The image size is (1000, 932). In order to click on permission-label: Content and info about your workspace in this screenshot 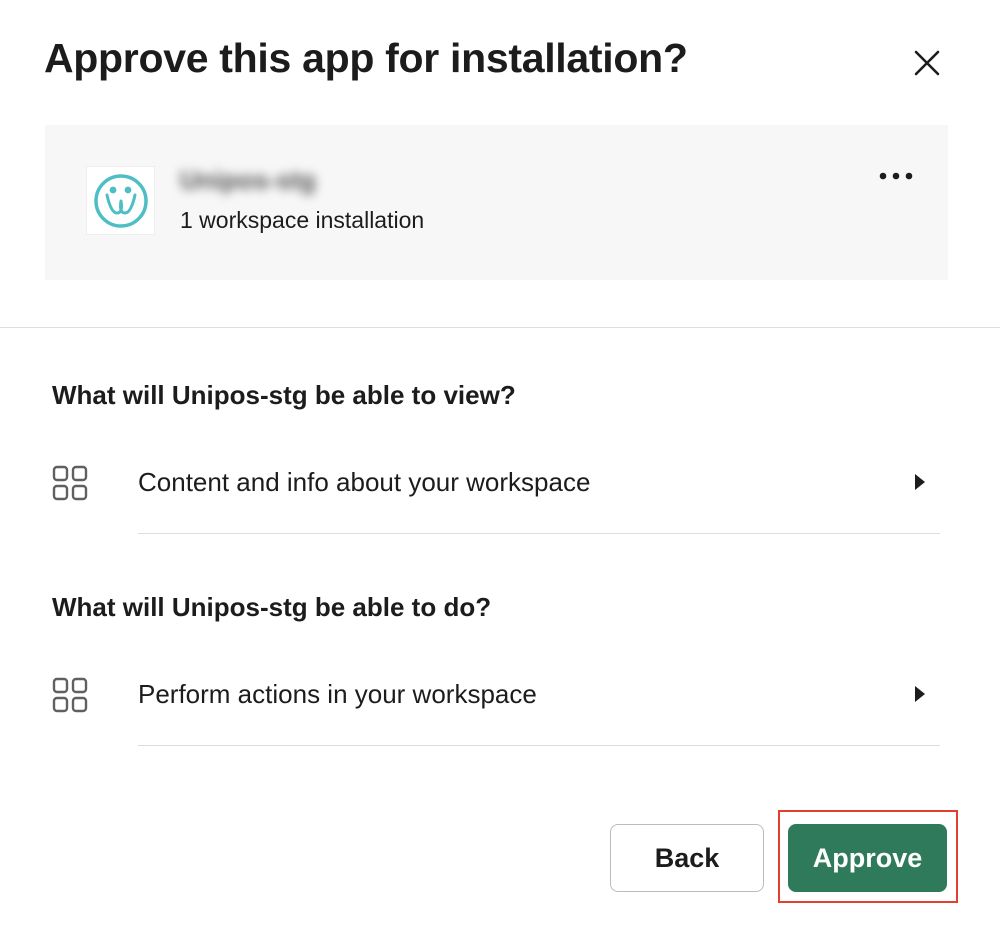, I will do `click(364, 482)`.